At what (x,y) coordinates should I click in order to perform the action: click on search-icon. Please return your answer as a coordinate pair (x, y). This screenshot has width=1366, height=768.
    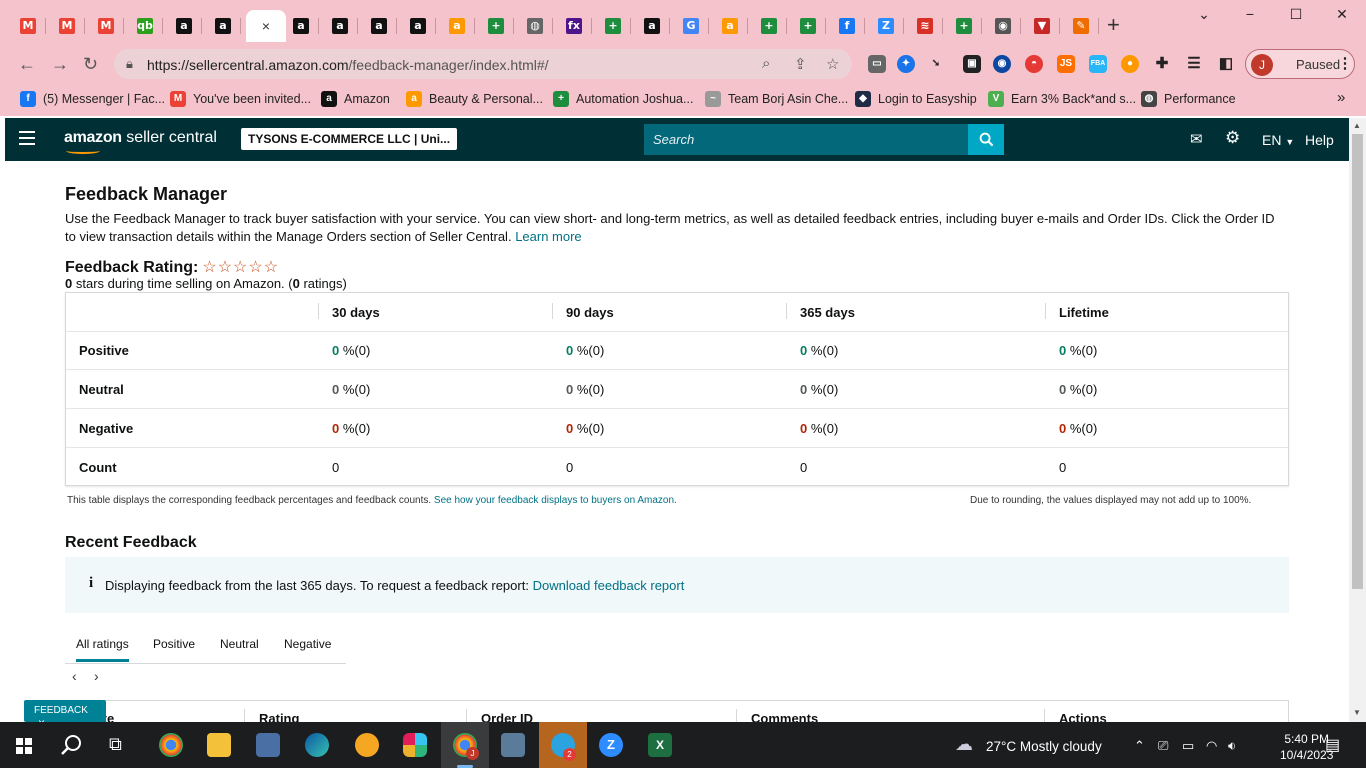
    Looking at the image, I should click on (72, 745).